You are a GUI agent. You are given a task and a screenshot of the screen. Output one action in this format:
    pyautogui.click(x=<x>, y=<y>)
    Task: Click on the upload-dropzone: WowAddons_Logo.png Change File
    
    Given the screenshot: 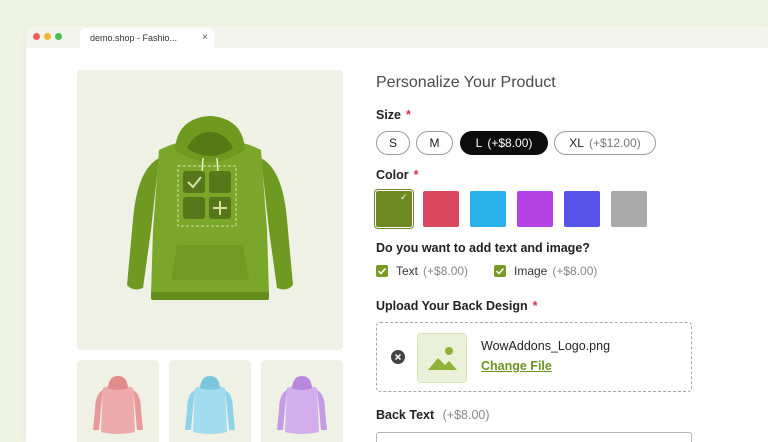 What is the action you would take?
    pyautogui.click(x=534, y=357)
    